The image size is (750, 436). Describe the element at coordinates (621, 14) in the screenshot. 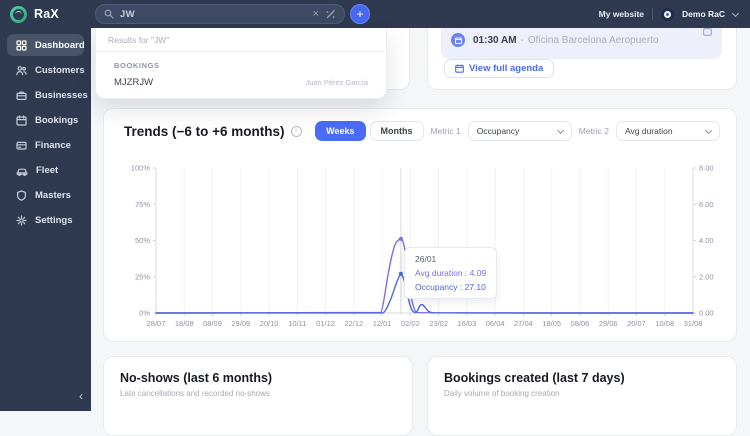

I see `my-website-link: My website` at that location.